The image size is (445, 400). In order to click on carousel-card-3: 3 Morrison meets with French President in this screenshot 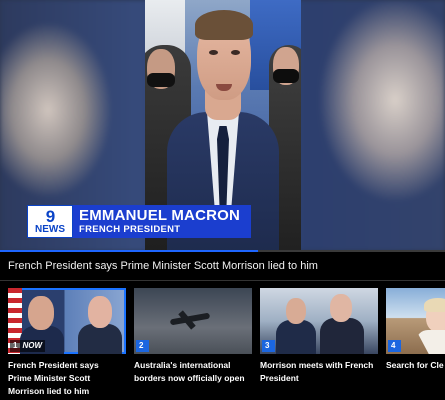, I will do `click(319, 336)`.